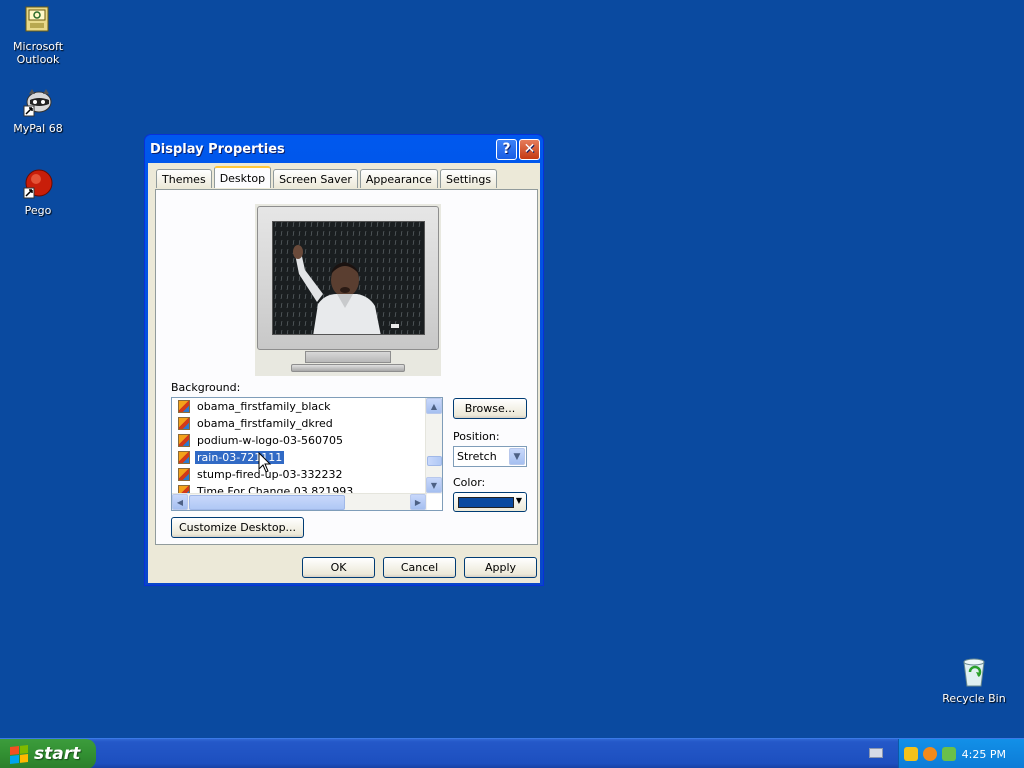 Image resolution: width=1024 pixels, height=768 pixels. I want to click on chevron-down-icon: ▼, so click(517, 456).